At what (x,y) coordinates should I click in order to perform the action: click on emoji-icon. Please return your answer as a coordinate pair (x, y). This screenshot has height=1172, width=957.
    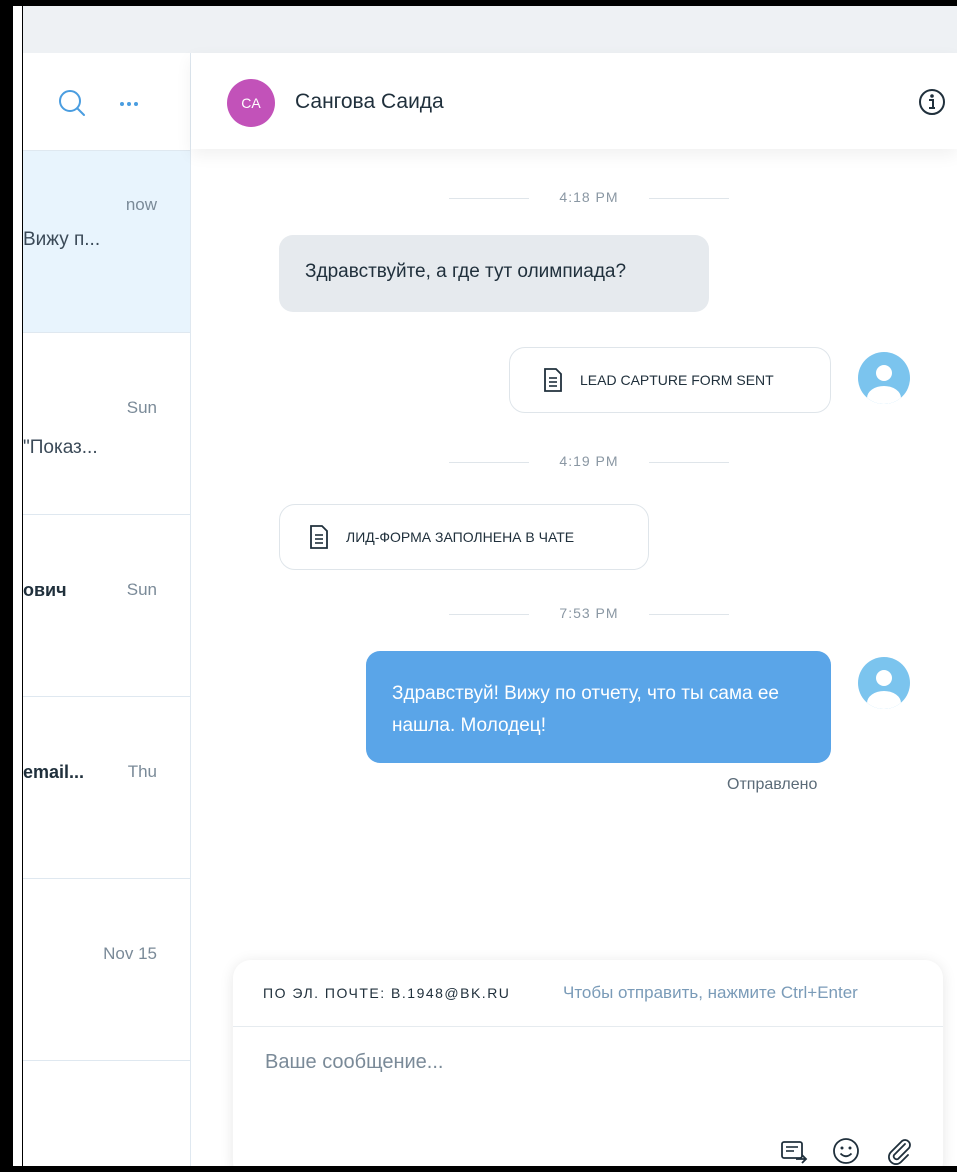
    Looking at the image, I should click on (846, 1150).